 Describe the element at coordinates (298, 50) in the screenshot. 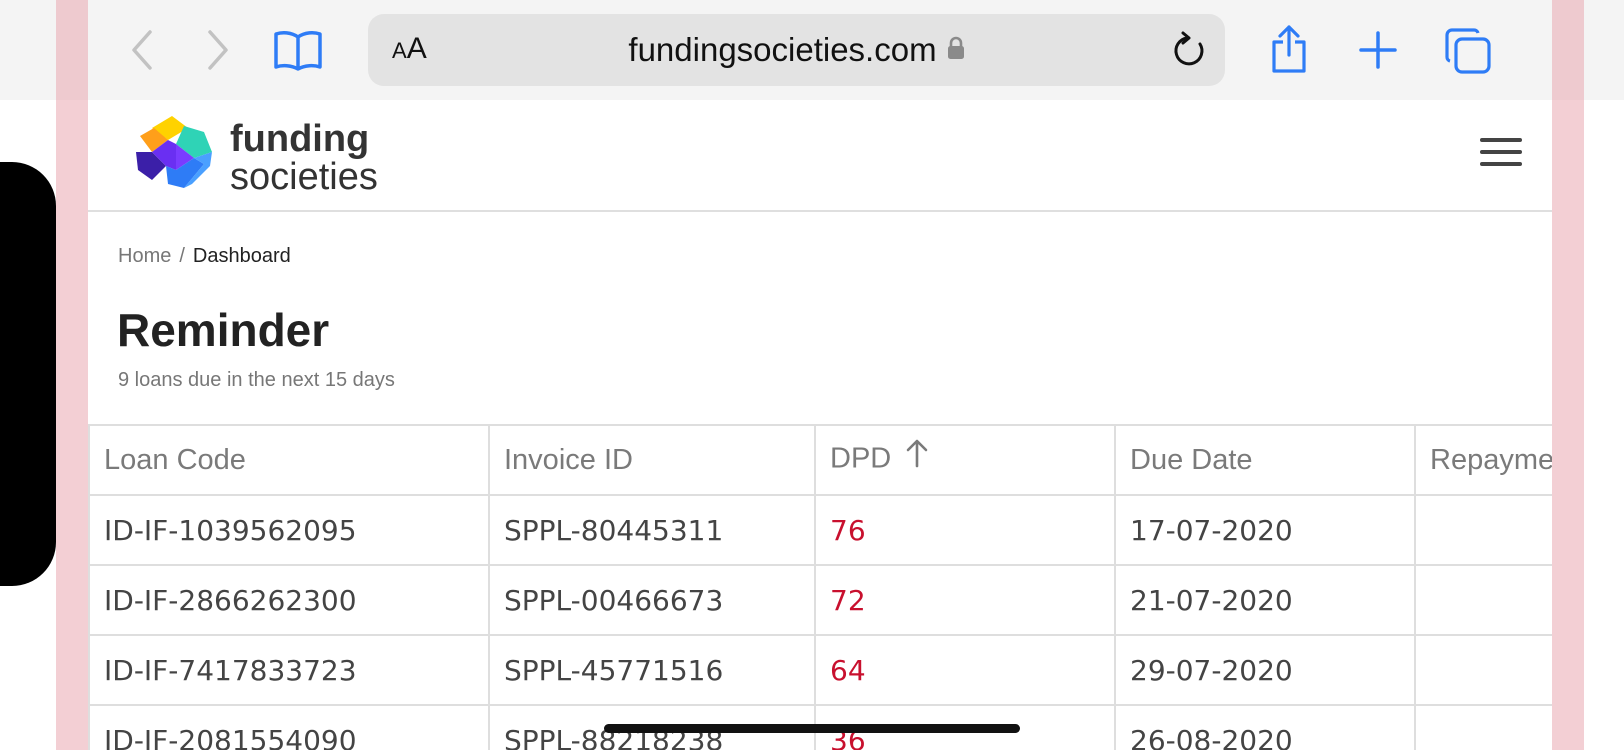

I see `bookmarks-icon` at that location.